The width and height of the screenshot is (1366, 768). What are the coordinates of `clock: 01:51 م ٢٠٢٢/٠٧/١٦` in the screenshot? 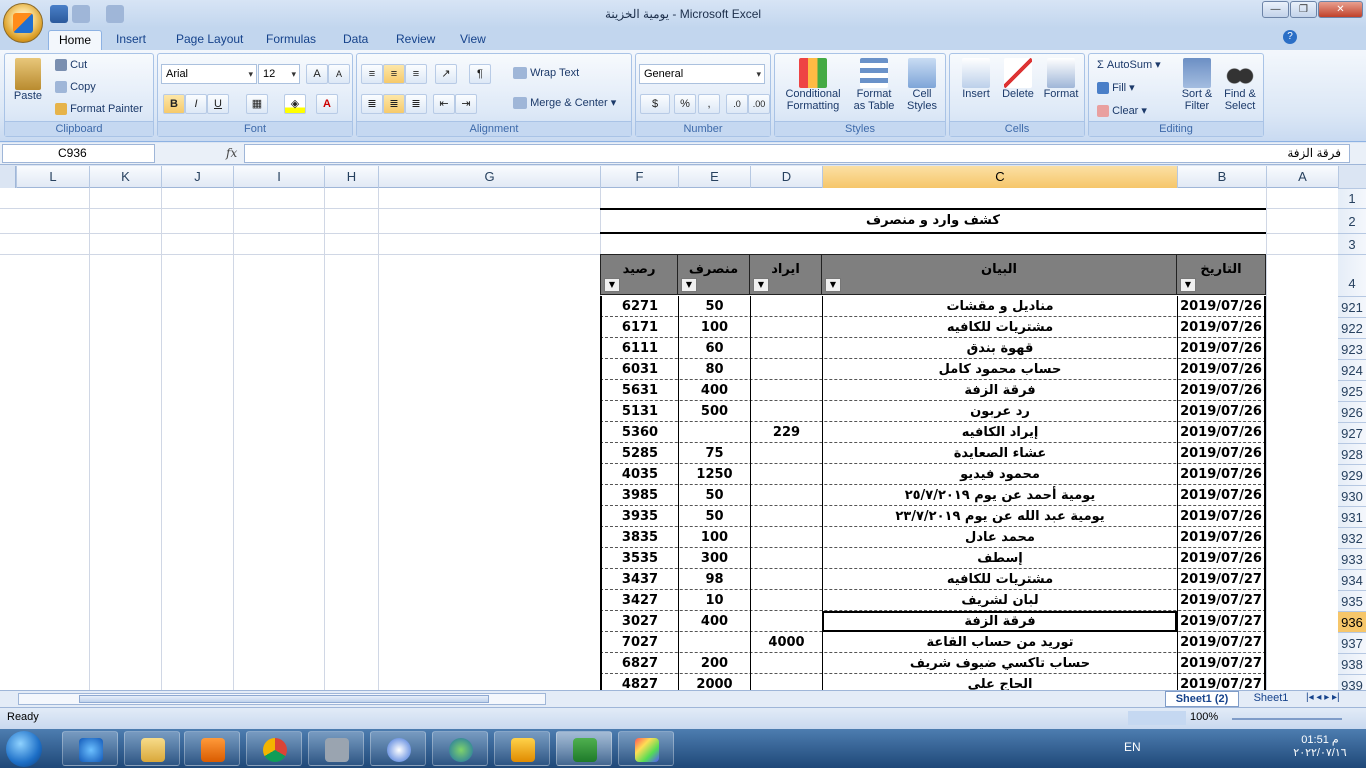 It's located at (1320, 746).